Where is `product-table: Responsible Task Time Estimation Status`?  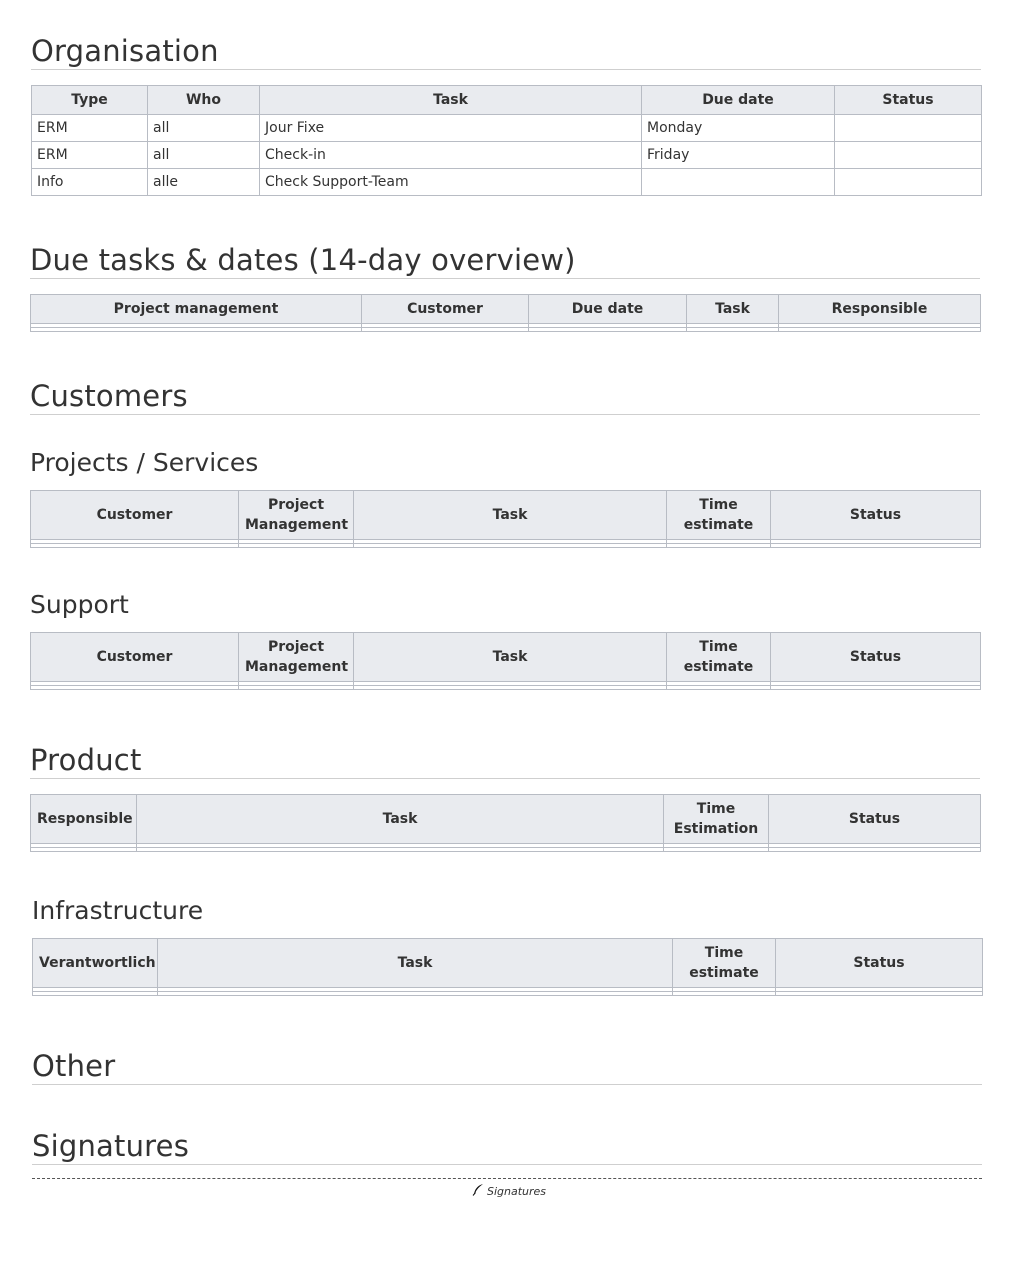 product-table: Responsible Task Time Estimation Status is located at coordinates (505, 822).